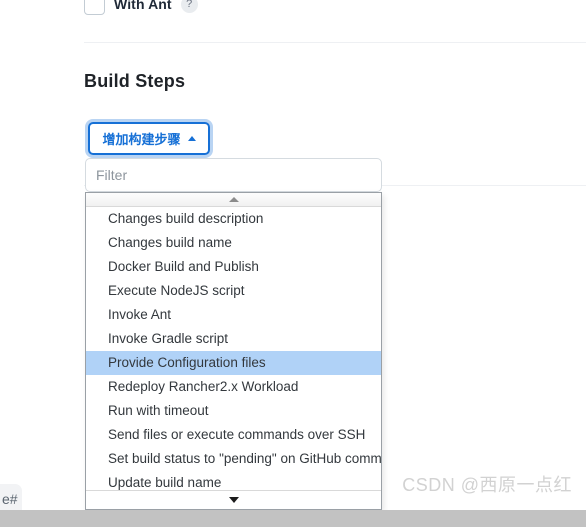 The width and height of the screenshot is (586, 527). Describe the element at coordinates (233, 435) in the screenshot. I see `list-item: Send files or execute commands over SSH` at that location.